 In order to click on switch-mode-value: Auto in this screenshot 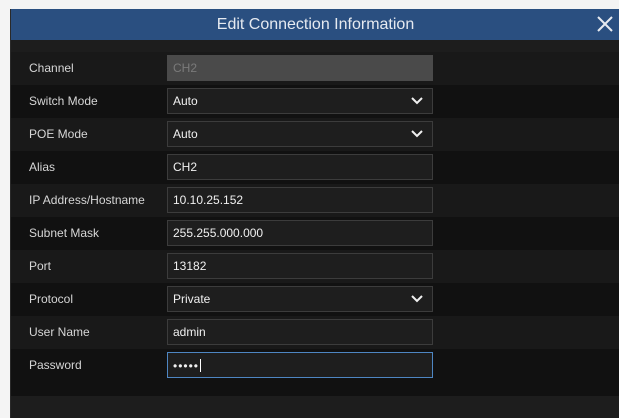, I will do `click(185, 101)`.